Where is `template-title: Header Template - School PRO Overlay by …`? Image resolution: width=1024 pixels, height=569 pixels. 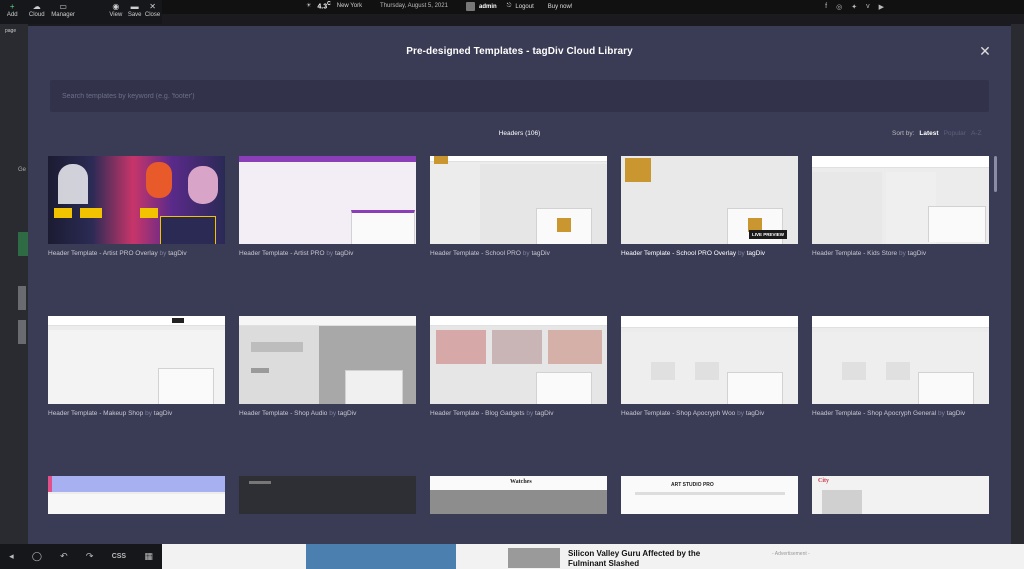 template-title: Header Template - School PRO Overlay by … is located at coordinates (709, 253).